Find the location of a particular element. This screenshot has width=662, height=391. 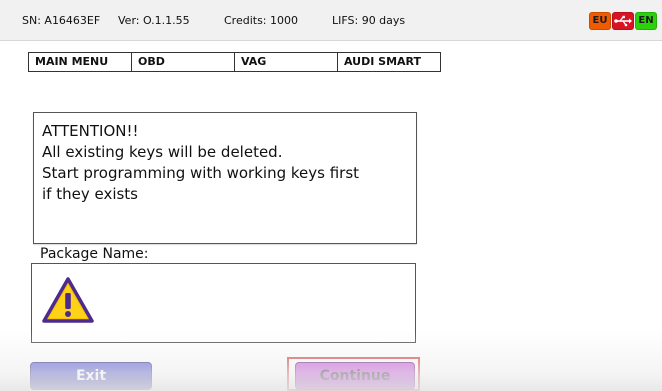

exit-button: Exit is located at coordinates (91, 376).